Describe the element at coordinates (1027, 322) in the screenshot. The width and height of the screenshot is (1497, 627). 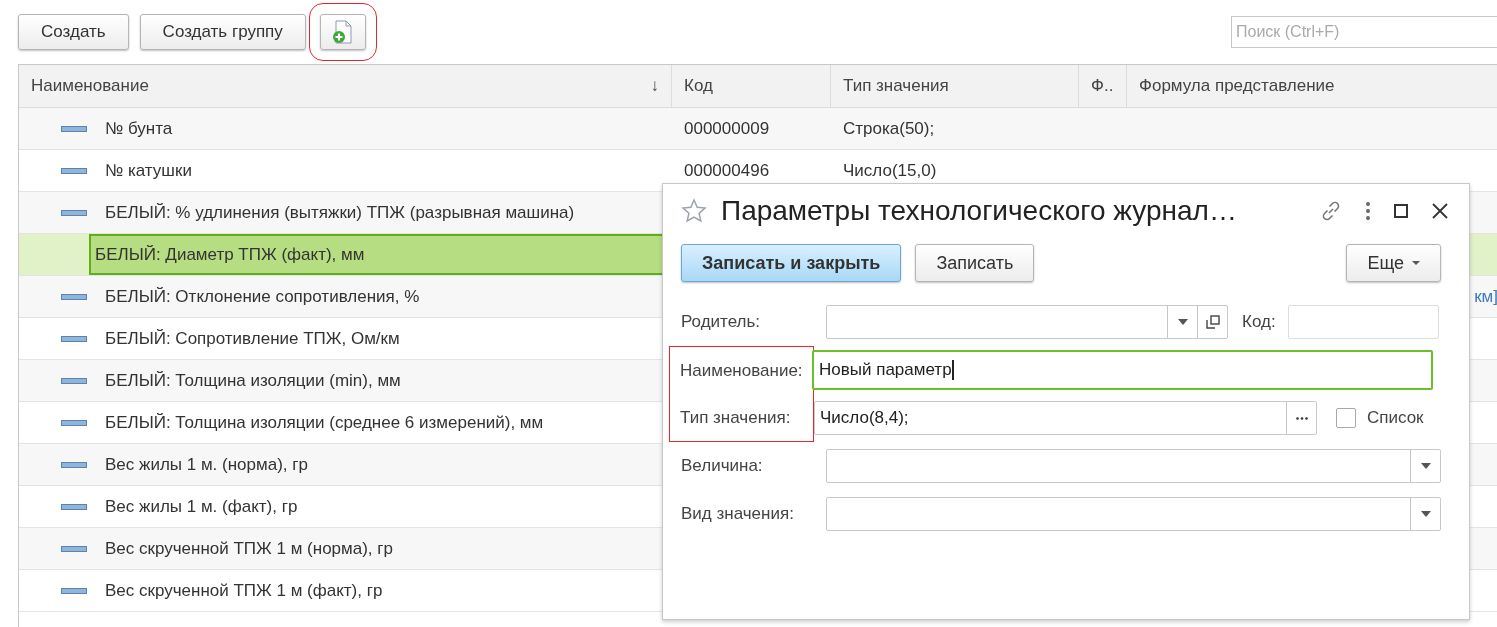
I see `parent-field` at that location.